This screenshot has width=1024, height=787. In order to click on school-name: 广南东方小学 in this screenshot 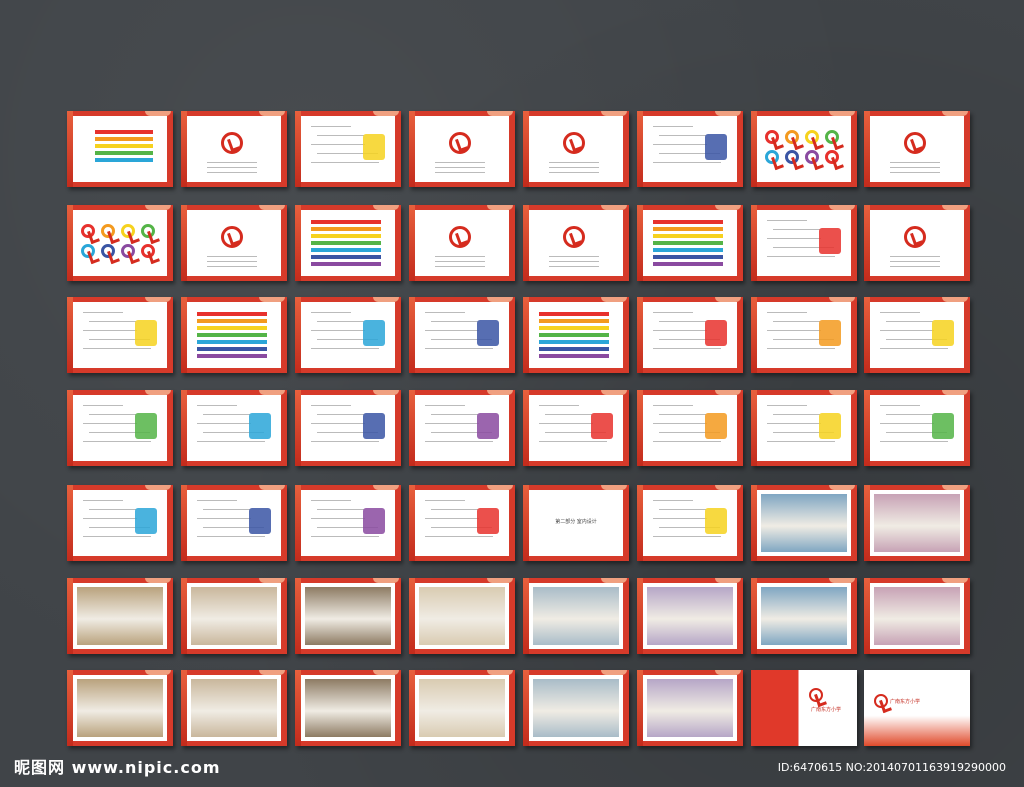, I will do `click(905, 702)`.